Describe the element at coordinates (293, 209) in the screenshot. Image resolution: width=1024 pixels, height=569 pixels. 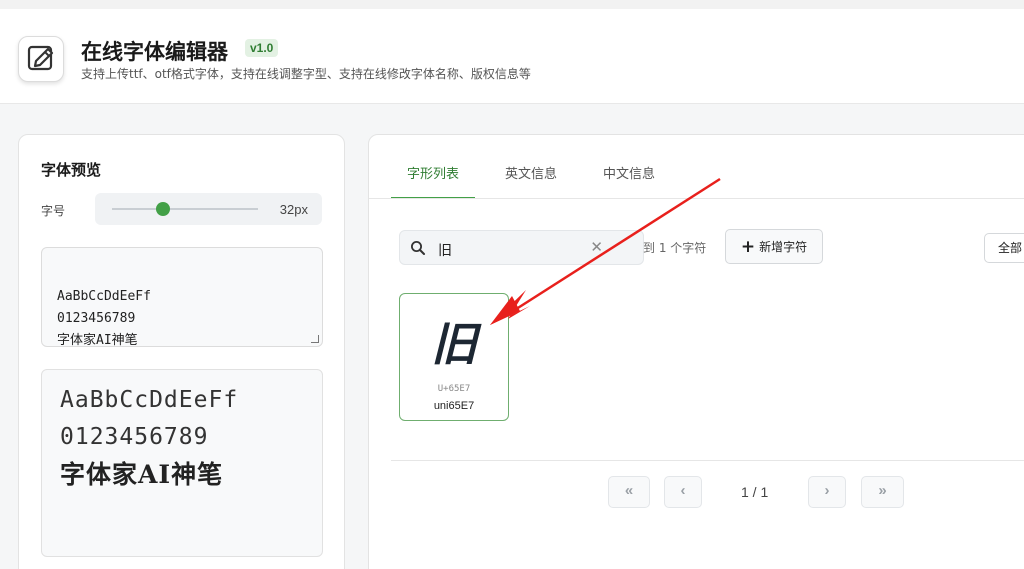
I see `font-size-value: 32px` at that location.